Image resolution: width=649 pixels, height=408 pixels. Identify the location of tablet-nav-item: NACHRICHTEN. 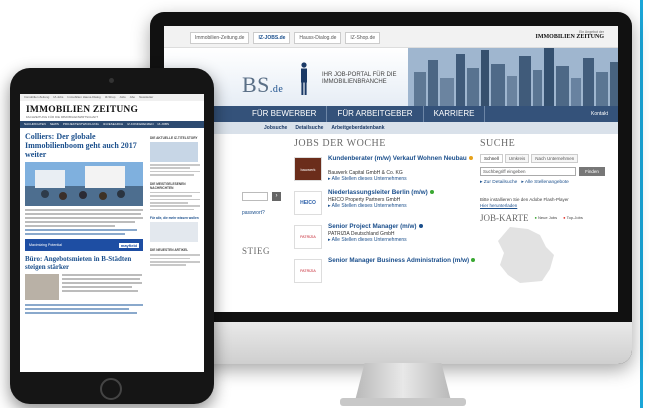
(35, 124).